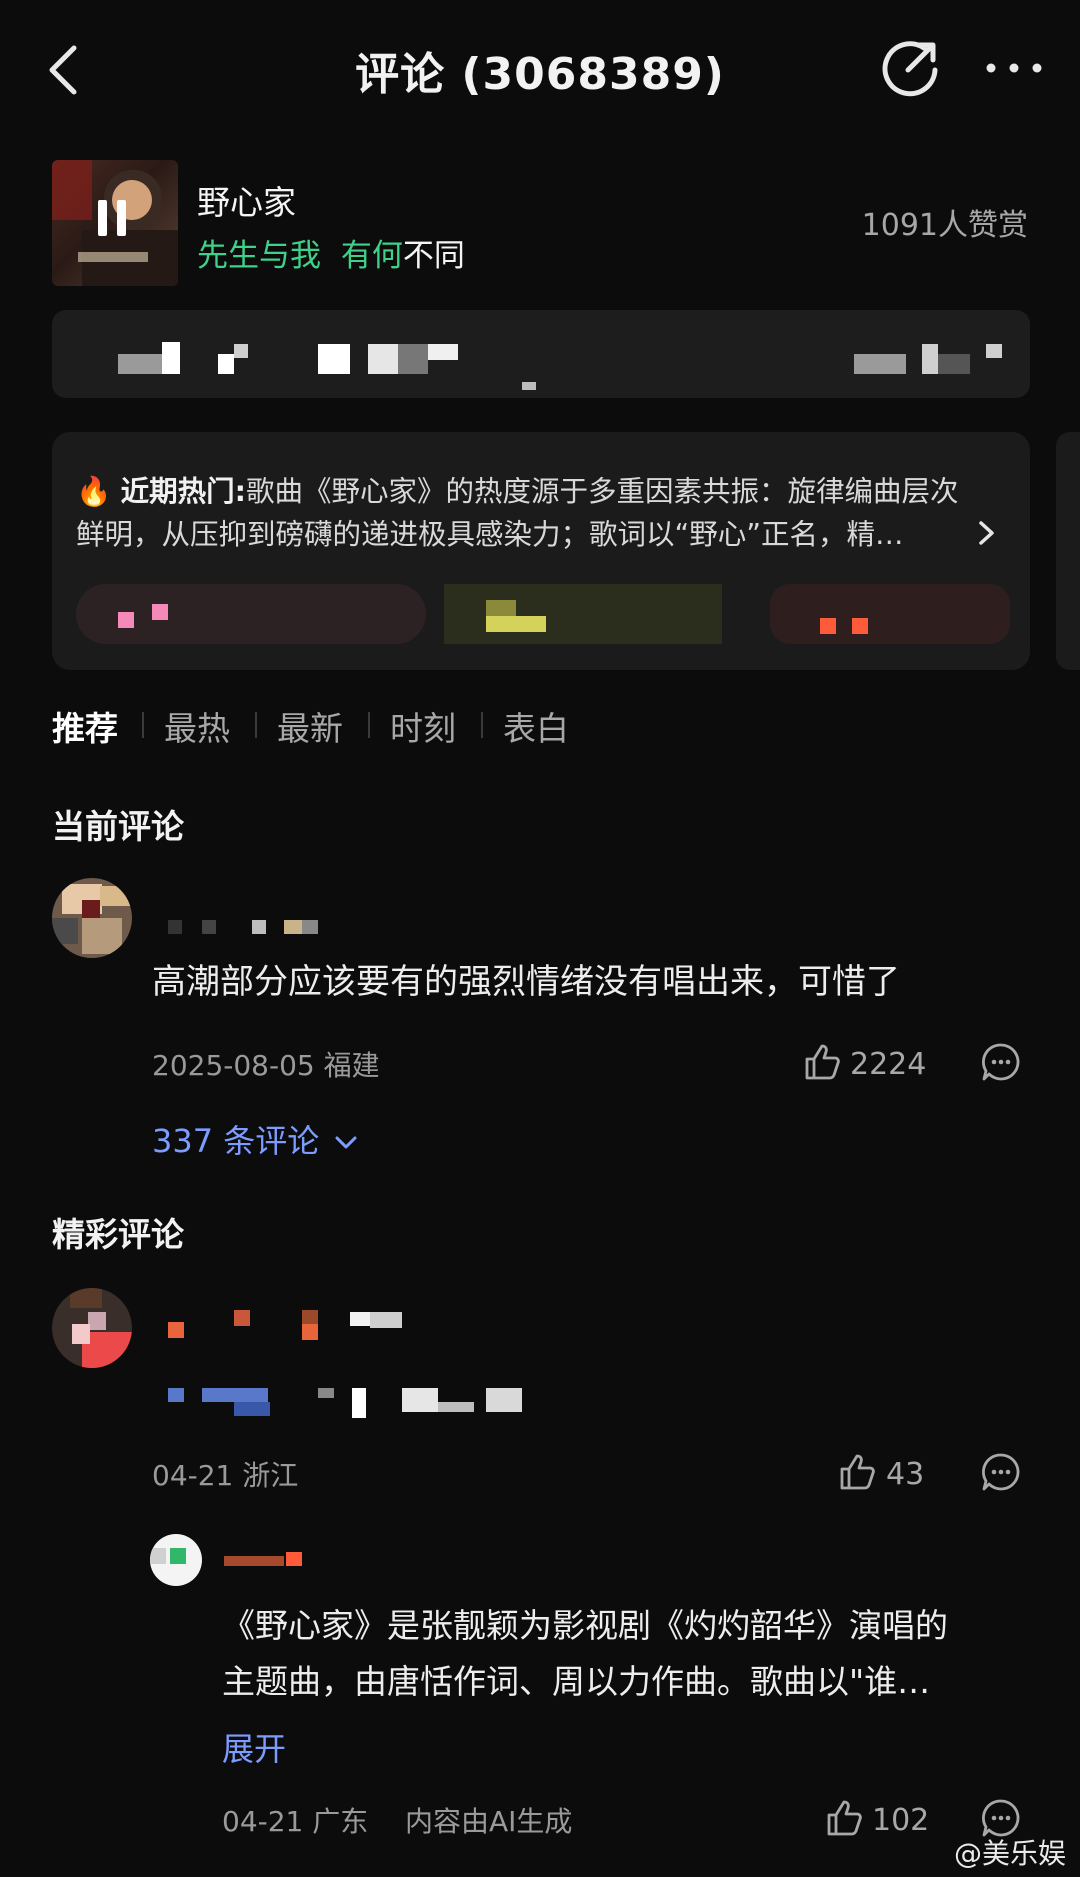 The width and height of the screenshot is (1080, 1877). What do you see at coordinates (118, 1234) in the screenshot?
I see `featured-comments-title: 精彩评论` at bounding box center [118, 1234].